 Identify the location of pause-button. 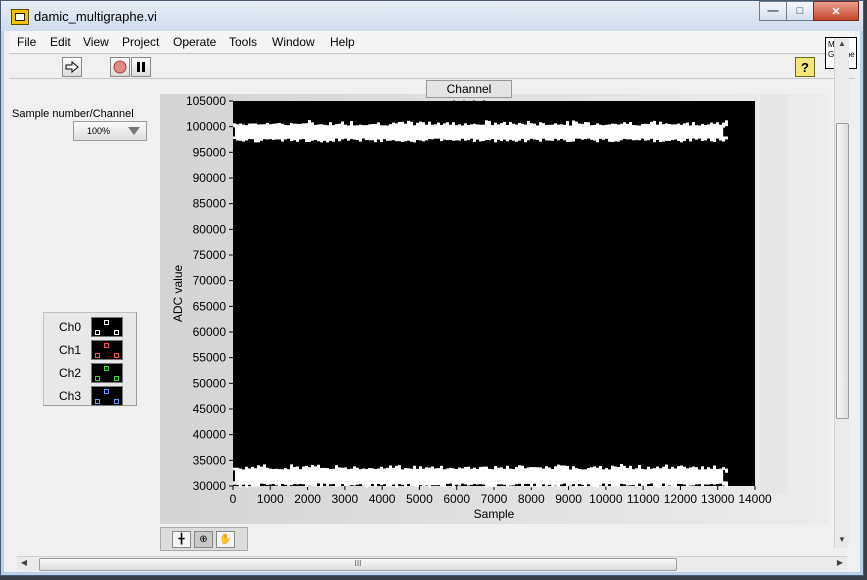
(141, 67).